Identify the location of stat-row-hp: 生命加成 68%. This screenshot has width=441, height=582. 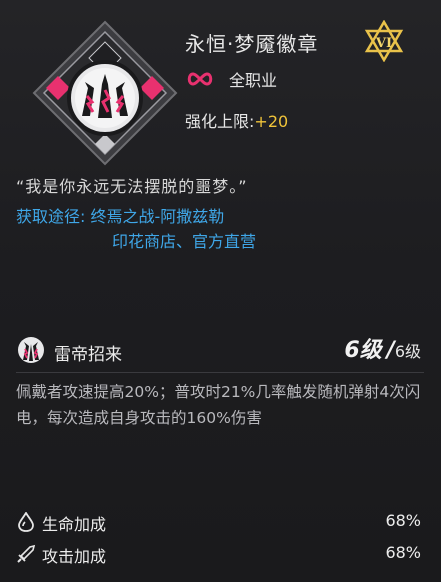
(218, 522).